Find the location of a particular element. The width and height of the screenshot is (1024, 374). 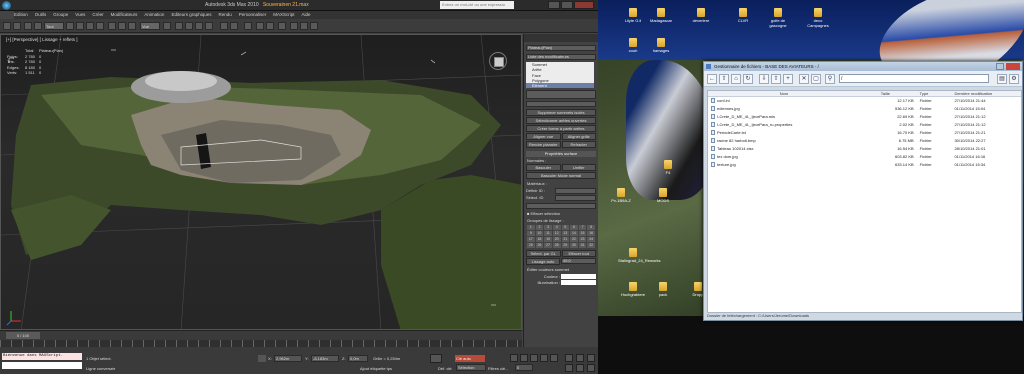

maxscript-listener: Bienvenue dans MAXScript. is located at coordinates (42, 356).